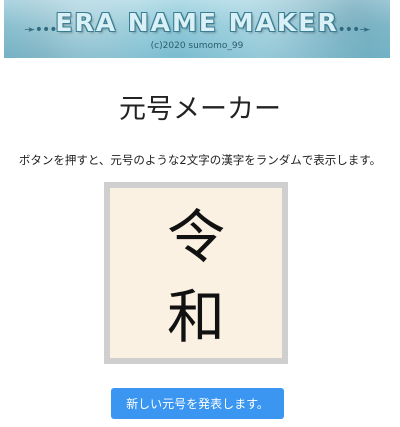 This screenshot has height=427, width=400. Describe the element at coordinates (197, 46) in the screenshot. I see `banner-credit: (c)2020 sumomo_99` at that location.